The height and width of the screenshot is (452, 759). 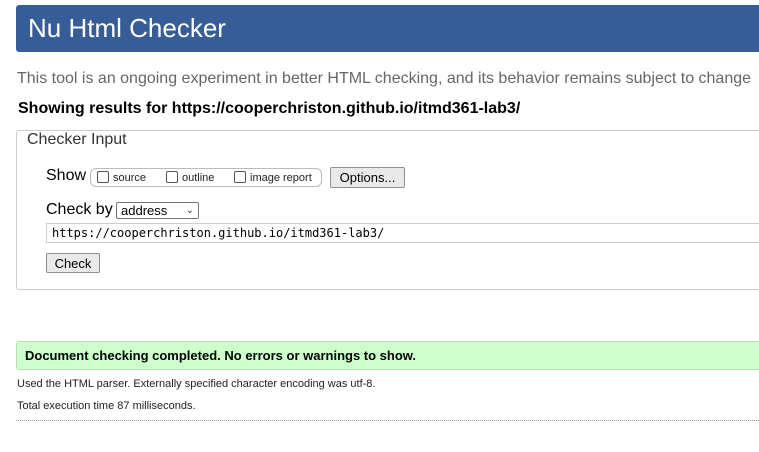 What do you see at coordinates (77, 140) in the screenshot?
I see `checker-input-legend: Checker Input` at bounding box center [77, 140].